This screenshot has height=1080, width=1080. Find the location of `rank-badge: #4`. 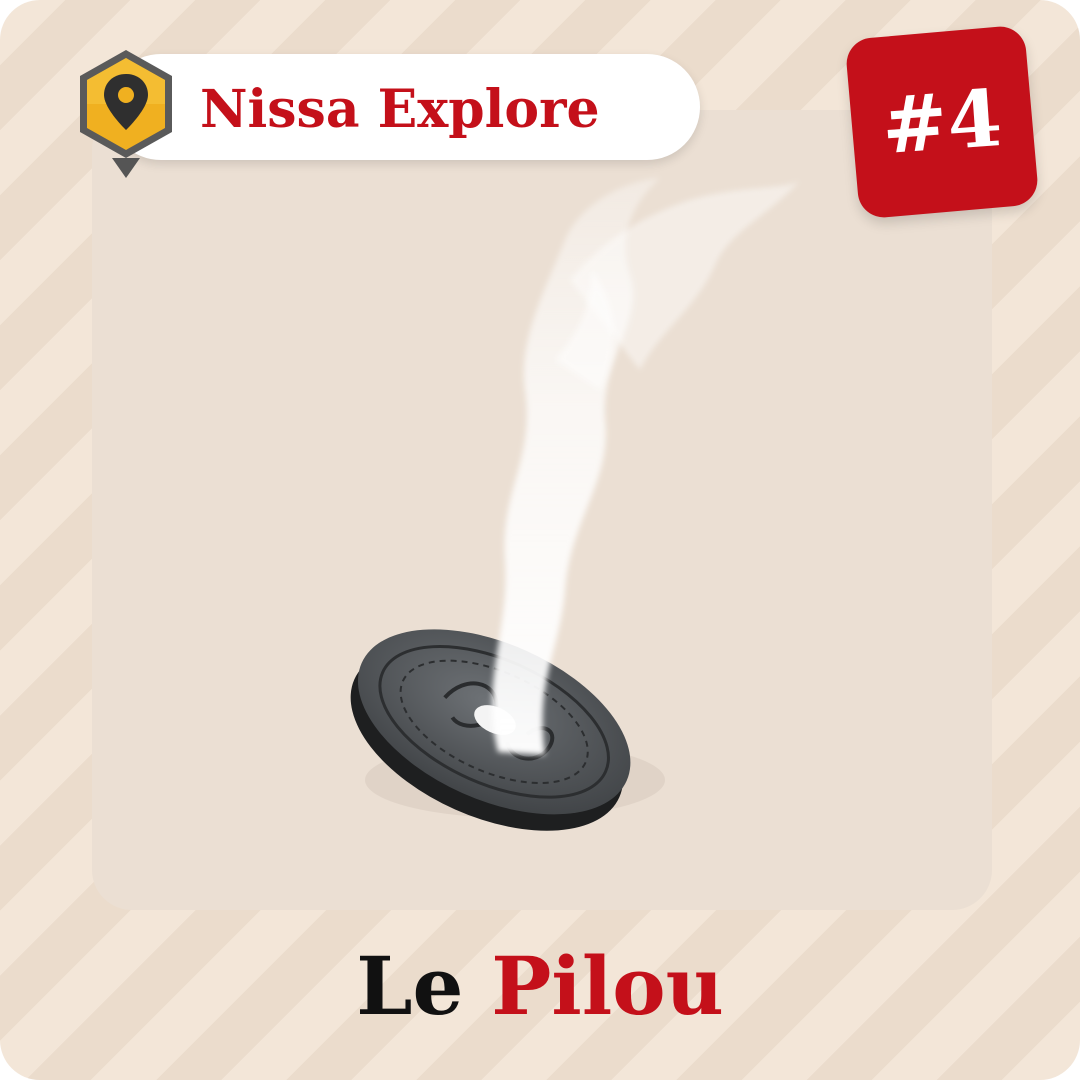

rank-badge: #4 is located at coordinates (942, 122).